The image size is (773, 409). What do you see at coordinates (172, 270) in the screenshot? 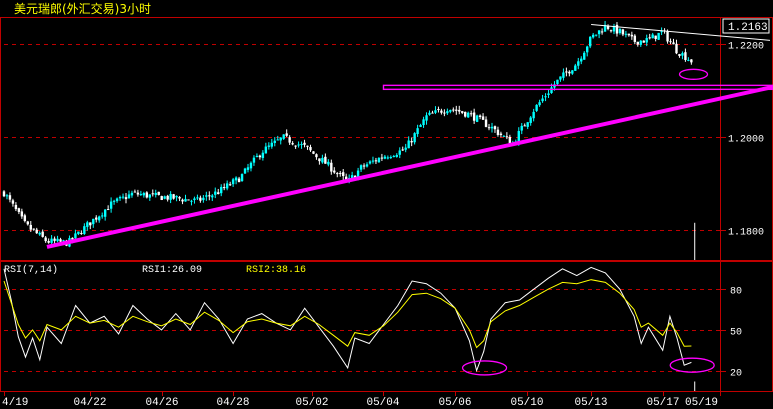
I see `rsi1-label: RSI1:26.09` at bounding box center [172, 270].